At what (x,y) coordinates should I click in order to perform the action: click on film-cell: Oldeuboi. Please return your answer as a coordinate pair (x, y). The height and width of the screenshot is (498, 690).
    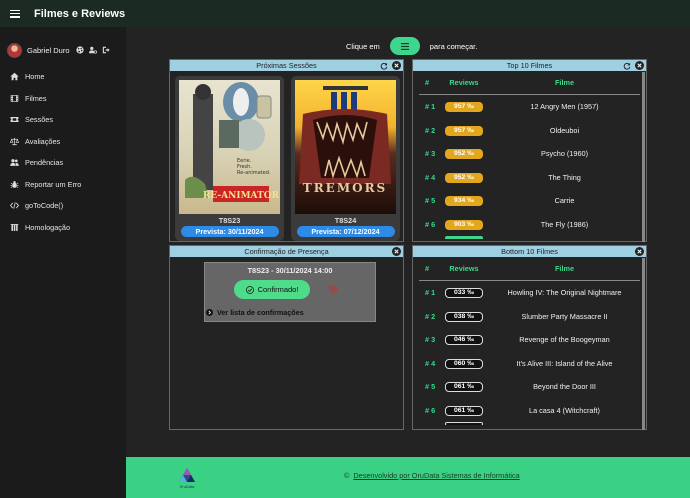
    Looking at the image, I should click on (564, 130).